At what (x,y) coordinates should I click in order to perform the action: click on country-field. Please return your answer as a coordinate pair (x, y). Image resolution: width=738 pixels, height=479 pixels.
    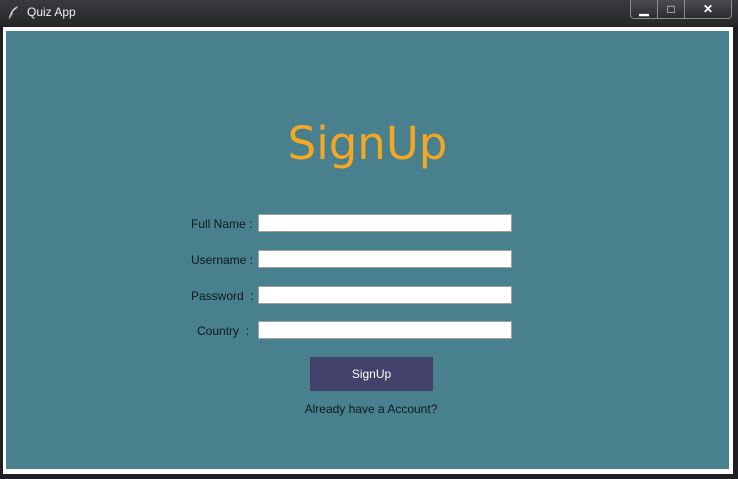
    Looking at the image, I should click on (385, 330).